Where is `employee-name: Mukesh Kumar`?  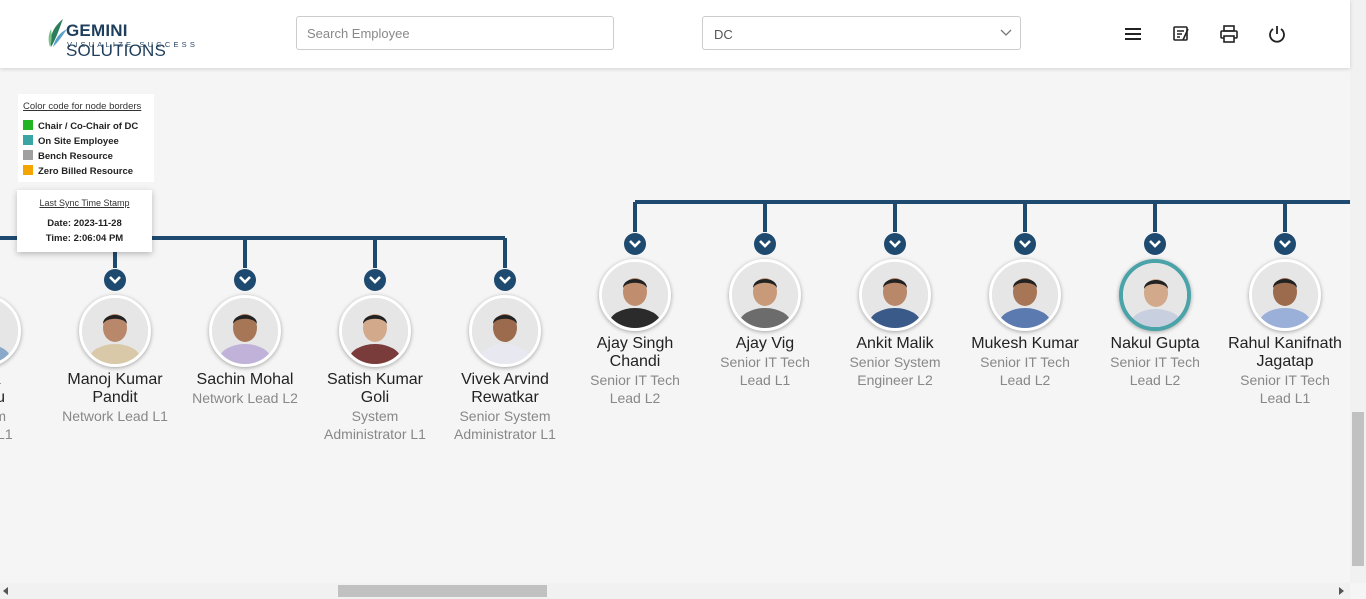 employee-name: Mukesh Kumar is located at coordinates (1025, 343).